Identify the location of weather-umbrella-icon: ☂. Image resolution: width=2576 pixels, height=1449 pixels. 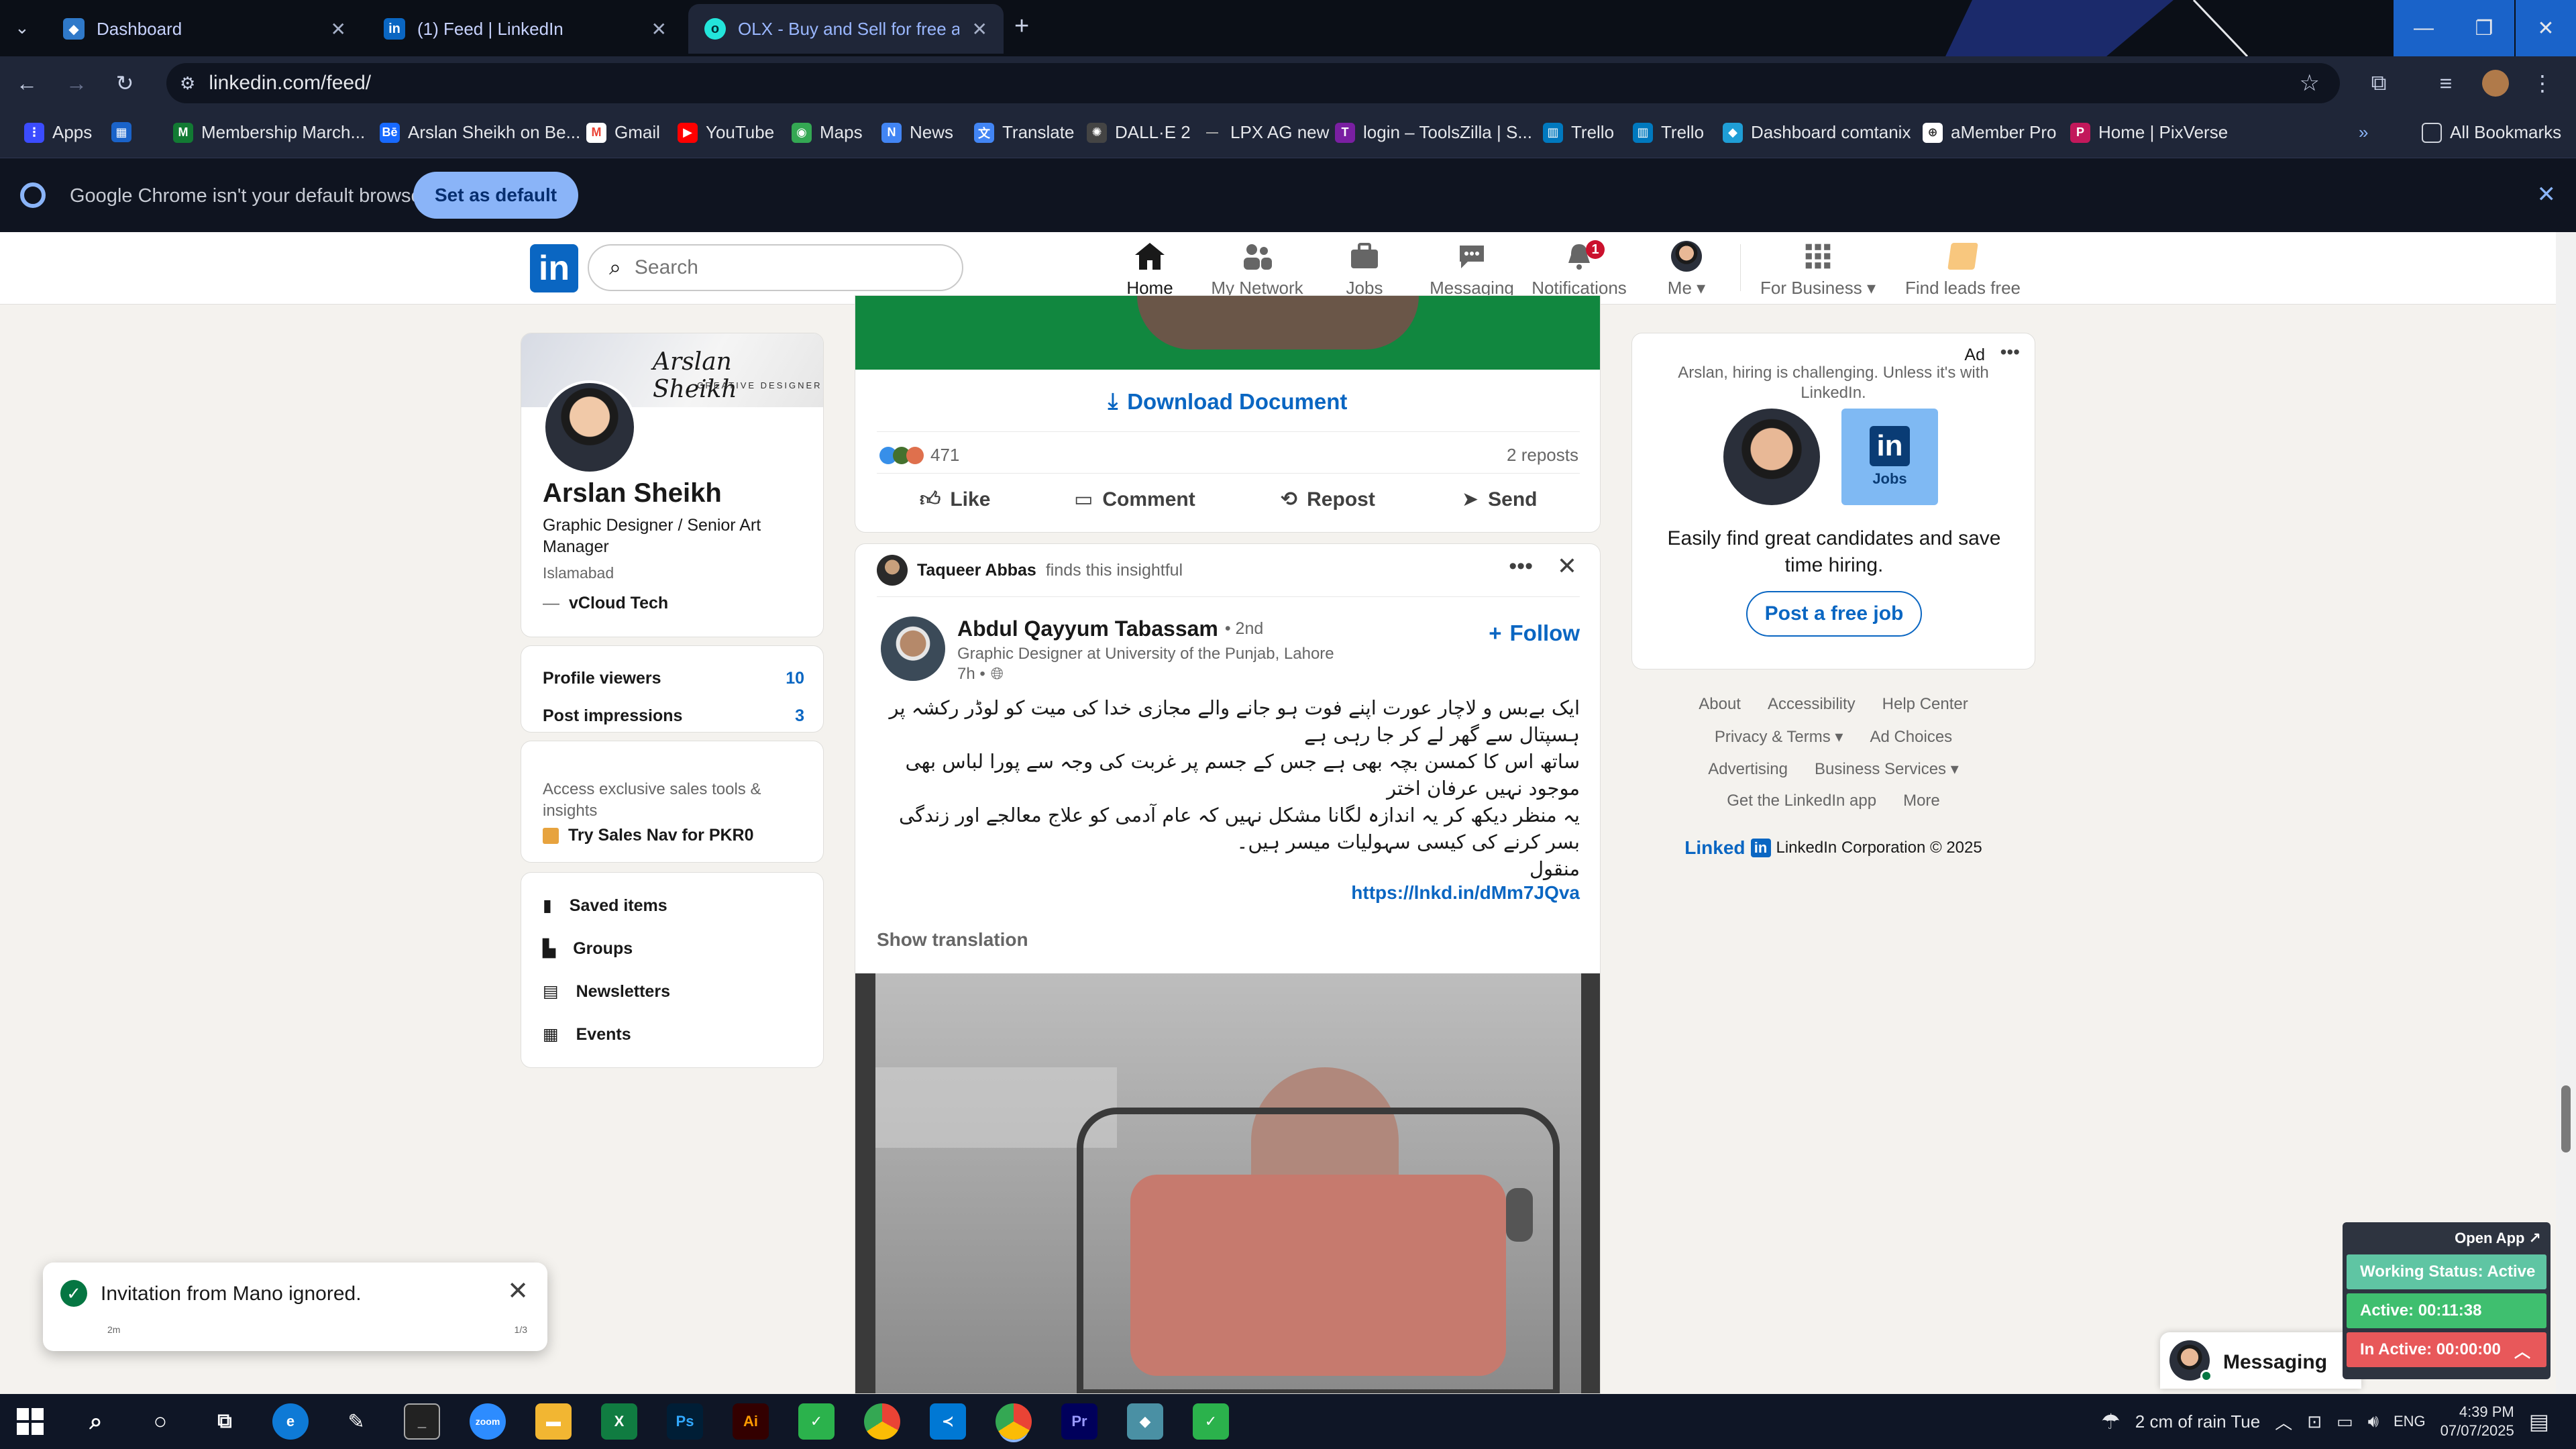
(2111, 1421).